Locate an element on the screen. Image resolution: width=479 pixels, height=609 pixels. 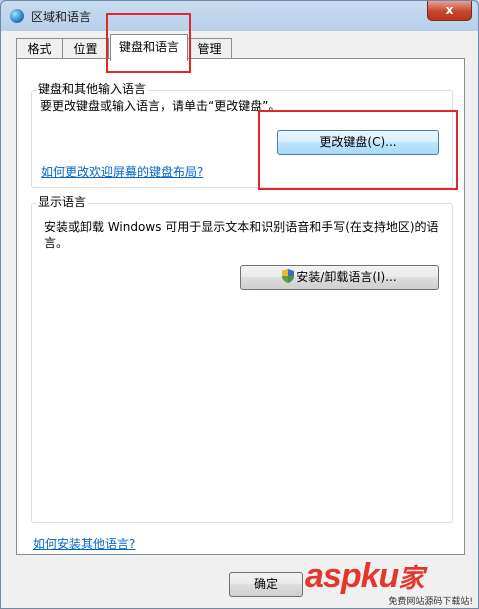
uac-shield-icon is located at coordinates (288, 276).